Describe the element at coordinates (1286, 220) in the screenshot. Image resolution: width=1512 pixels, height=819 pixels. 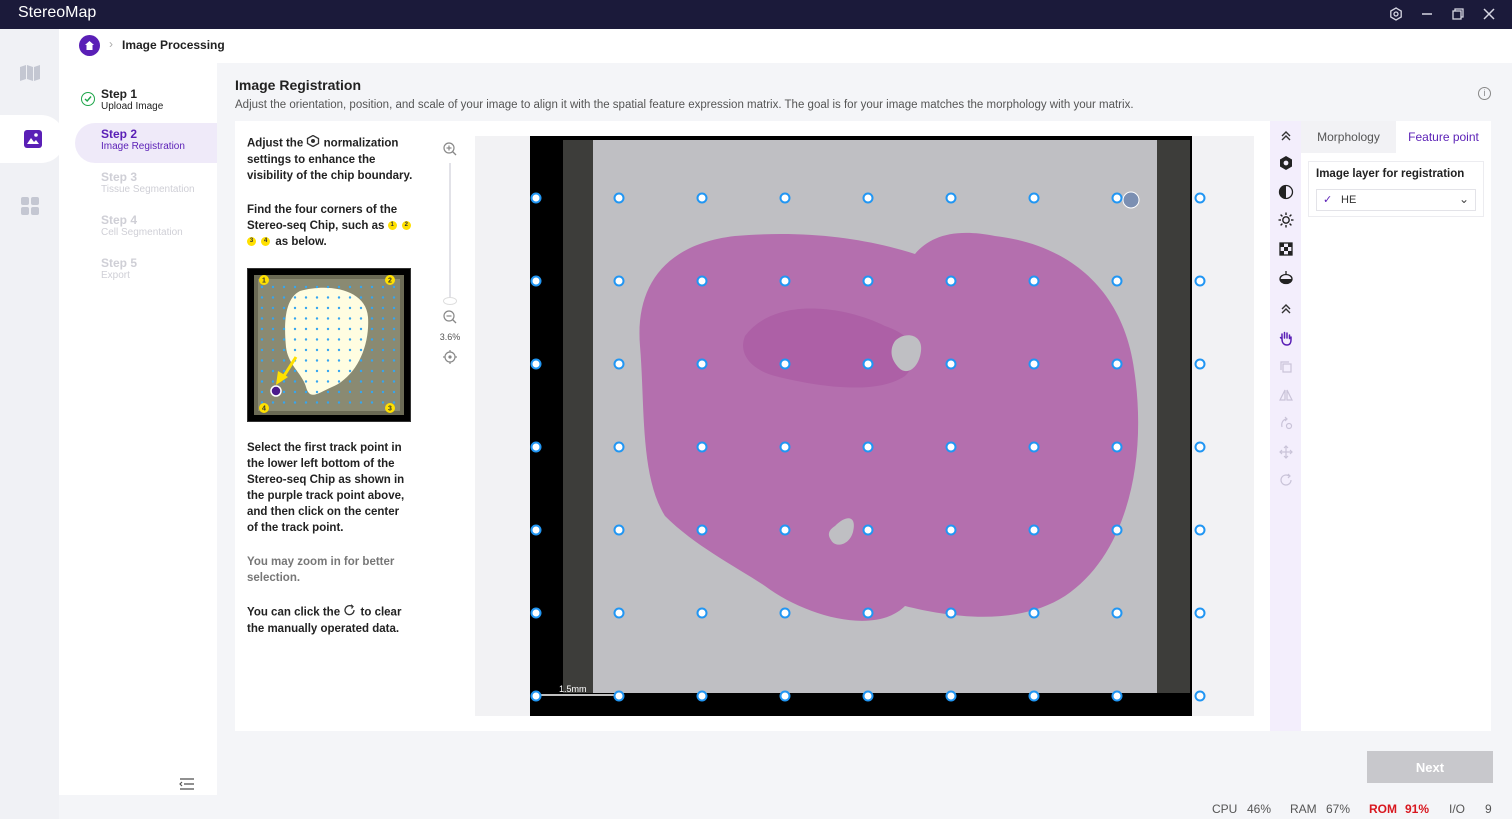
I see `brightness-icon` at that location.